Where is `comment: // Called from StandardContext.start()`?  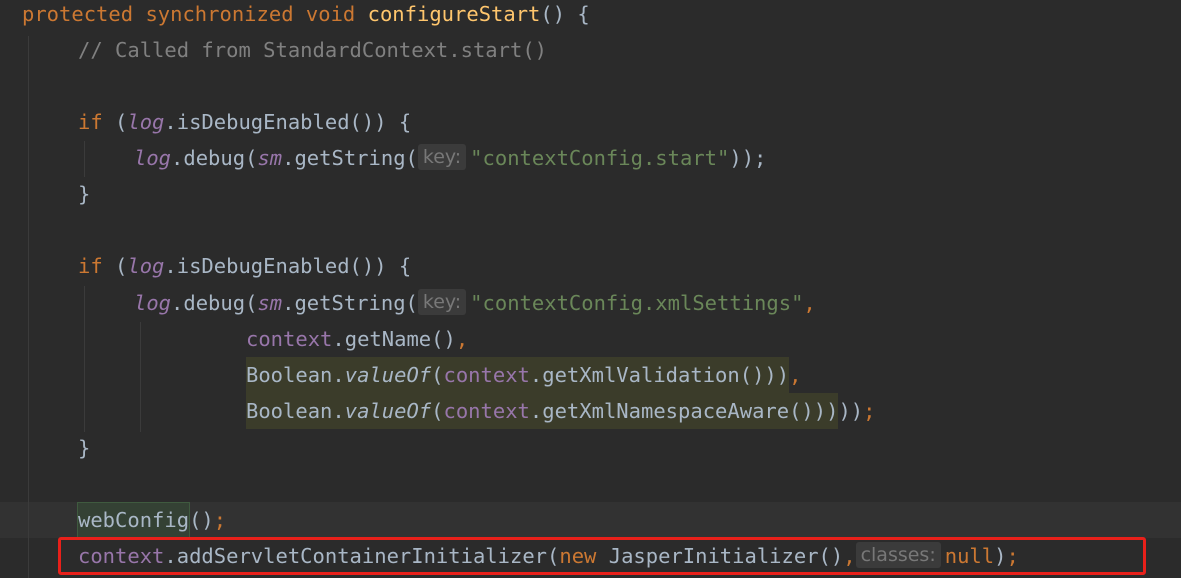
comment: // Called from StandardContext.start() is located at coordinates (312, 50).